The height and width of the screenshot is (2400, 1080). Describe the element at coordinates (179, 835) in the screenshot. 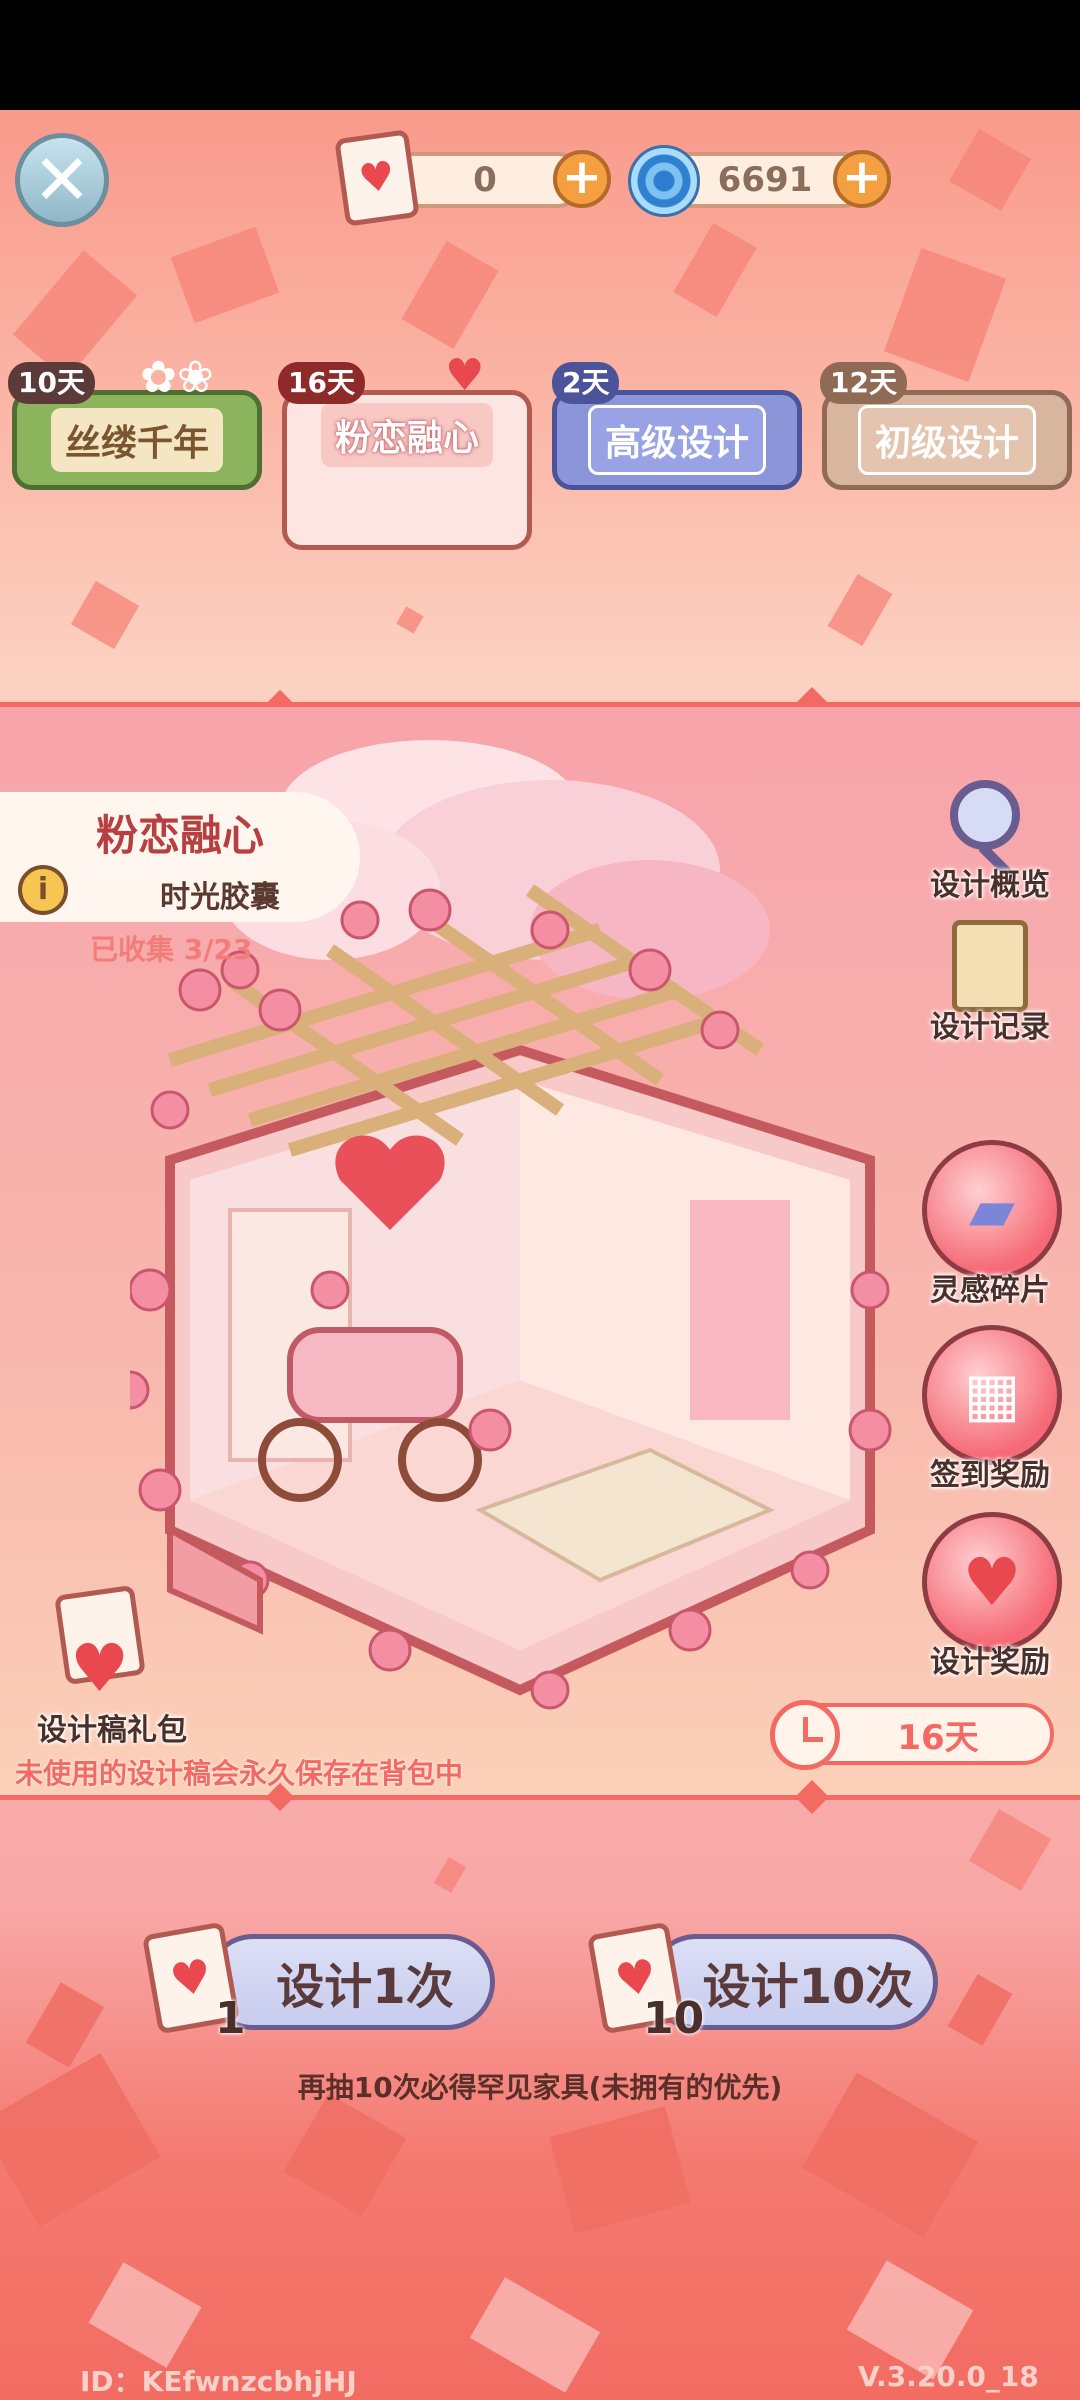

I see `set-title: 粉恋融心` at that location.